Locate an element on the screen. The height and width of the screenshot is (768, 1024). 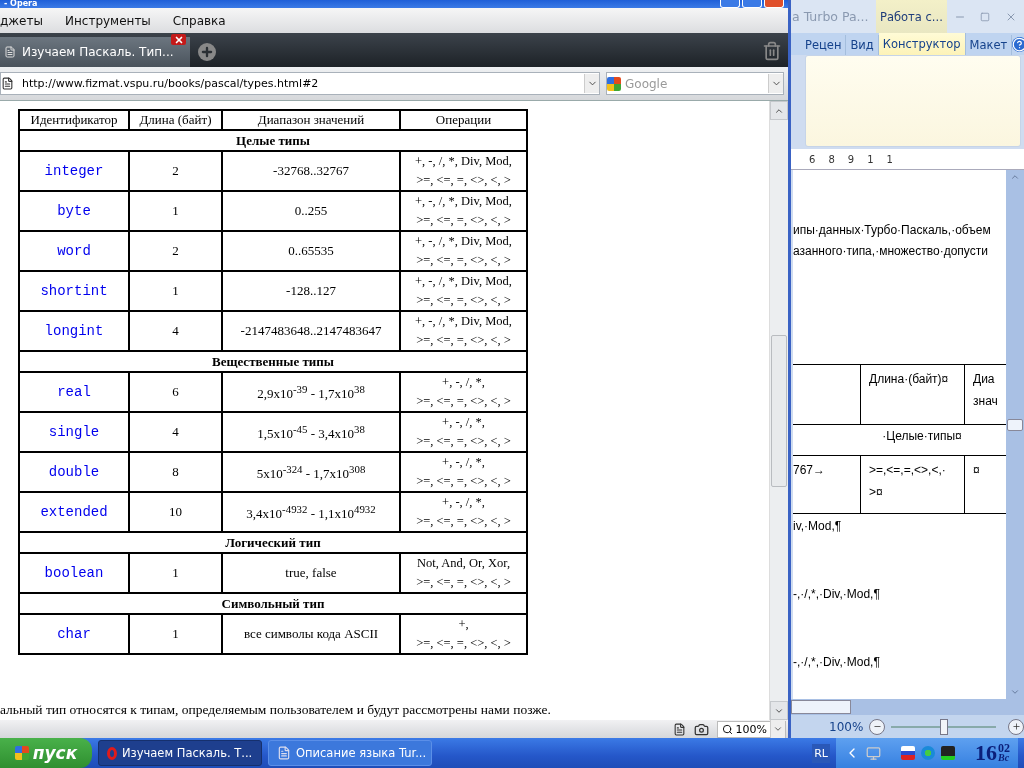
column-header: Операции is located at coordinates (463, 120).